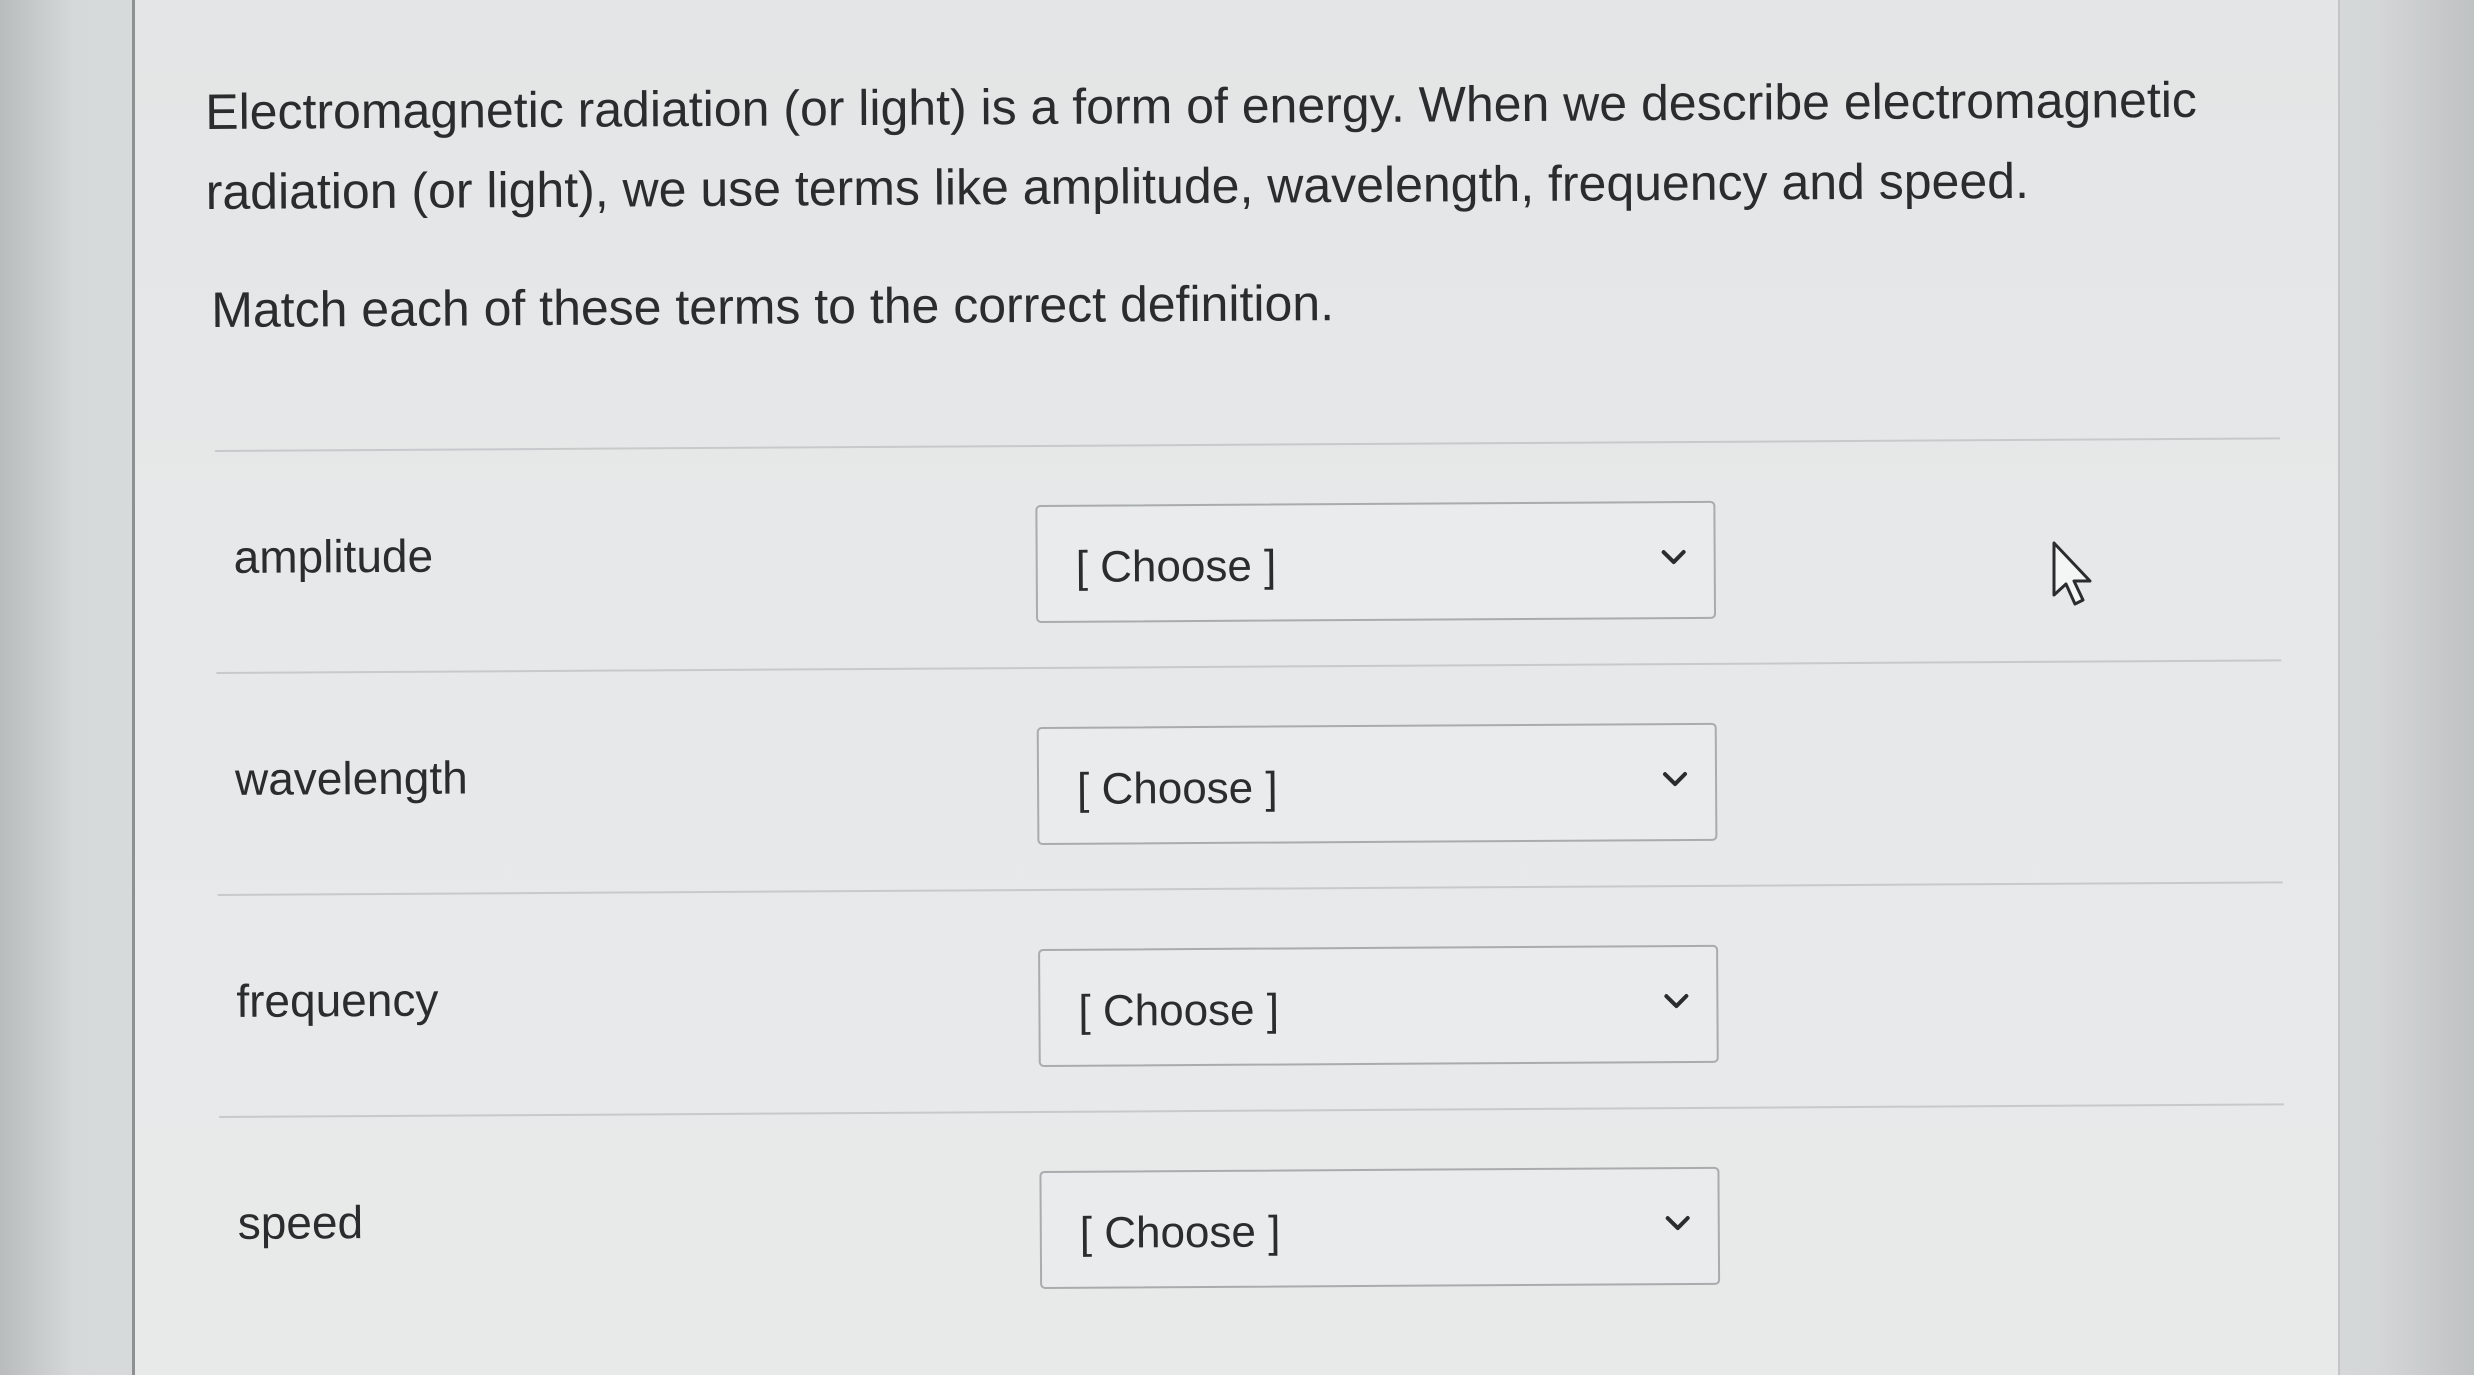  I want to click on match-row-amplitude: amplitude [ Choose ], so click(1248, 555).